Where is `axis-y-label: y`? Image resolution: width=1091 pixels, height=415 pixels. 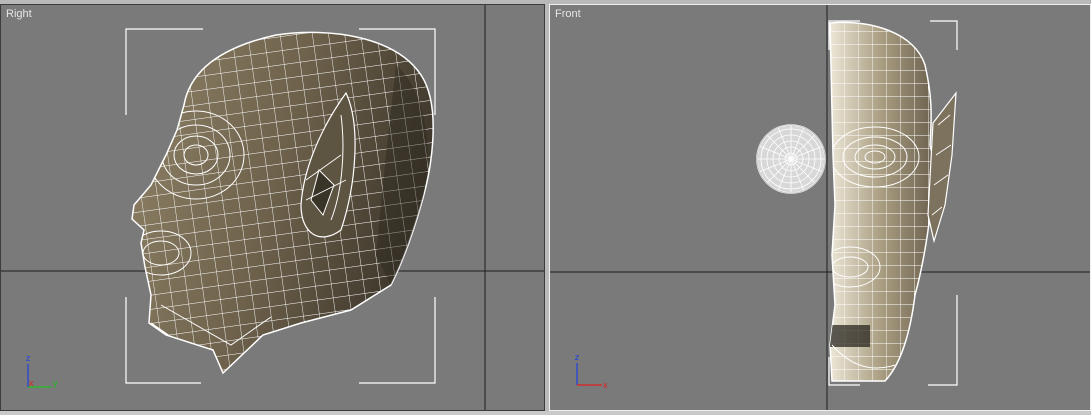 axis-y-label: y is located at coordinates (55, 383).